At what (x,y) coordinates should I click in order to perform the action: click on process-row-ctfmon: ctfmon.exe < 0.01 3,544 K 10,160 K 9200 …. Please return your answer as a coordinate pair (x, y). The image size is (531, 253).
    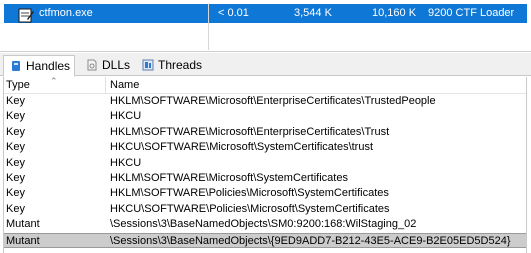
    Looking at the image, I should click on (265, 13).